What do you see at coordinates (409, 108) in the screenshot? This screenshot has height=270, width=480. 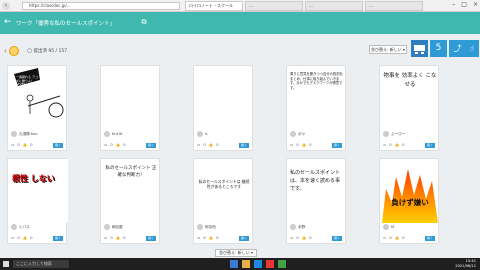 I see `submission-card: 物事を 効率よく こなせる ぶーびー ▭ 0 👍 0 開く` at bounding box center [409, 108].